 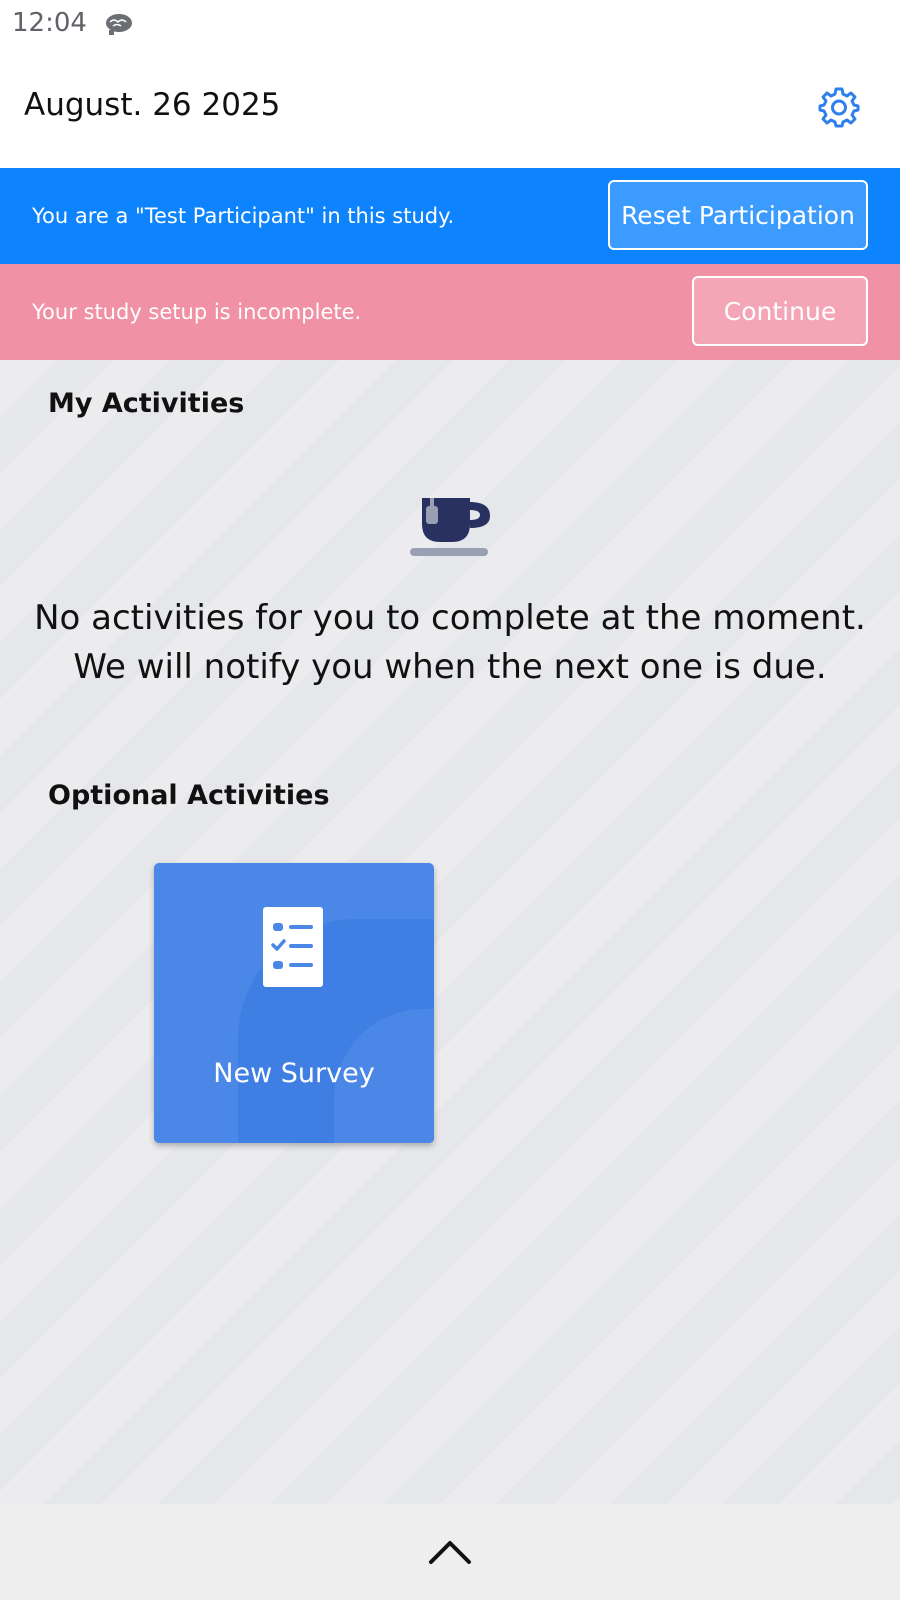 What do you see at coordinates (294, 1073) in the screenshot?
I see `survey-label: New Survey` at bounding box center [294, 1073].